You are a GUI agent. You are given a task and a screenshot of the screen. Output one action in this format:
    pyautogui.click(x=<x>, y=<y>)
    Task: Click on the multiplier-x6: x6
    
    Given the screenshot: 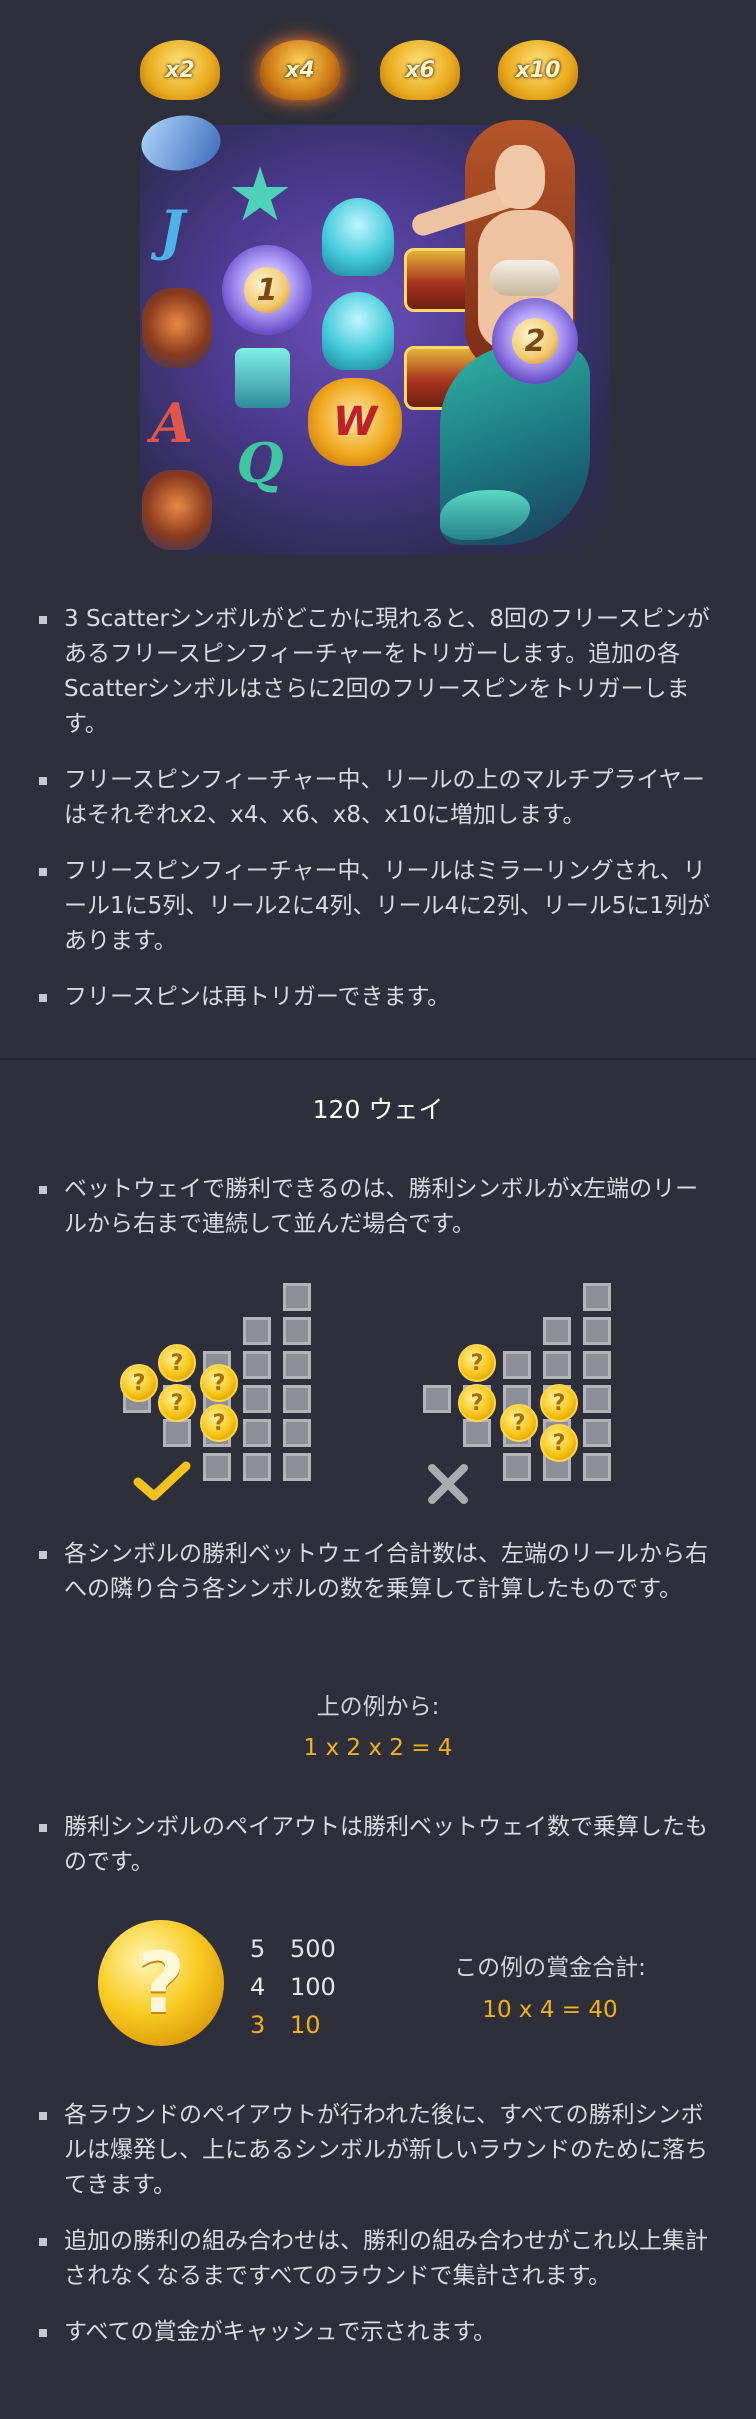 What is the action you would take?
    pyautogui.click(x=420, y=70)
    